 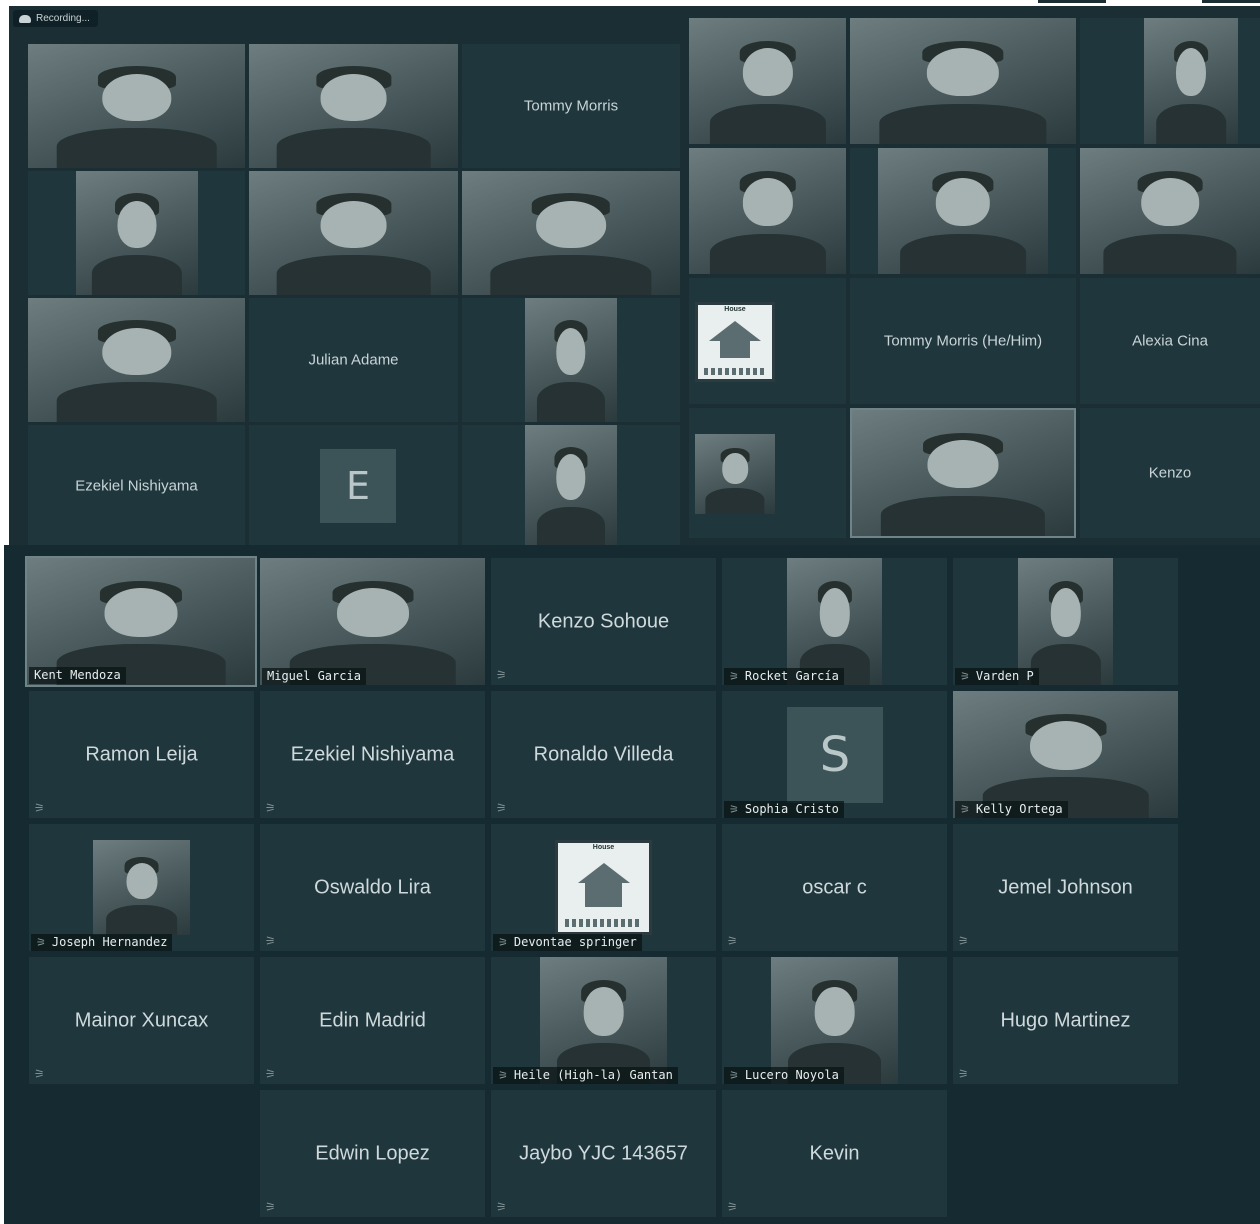 I want to click on participant-tile: House, so click(x=767, y=341).